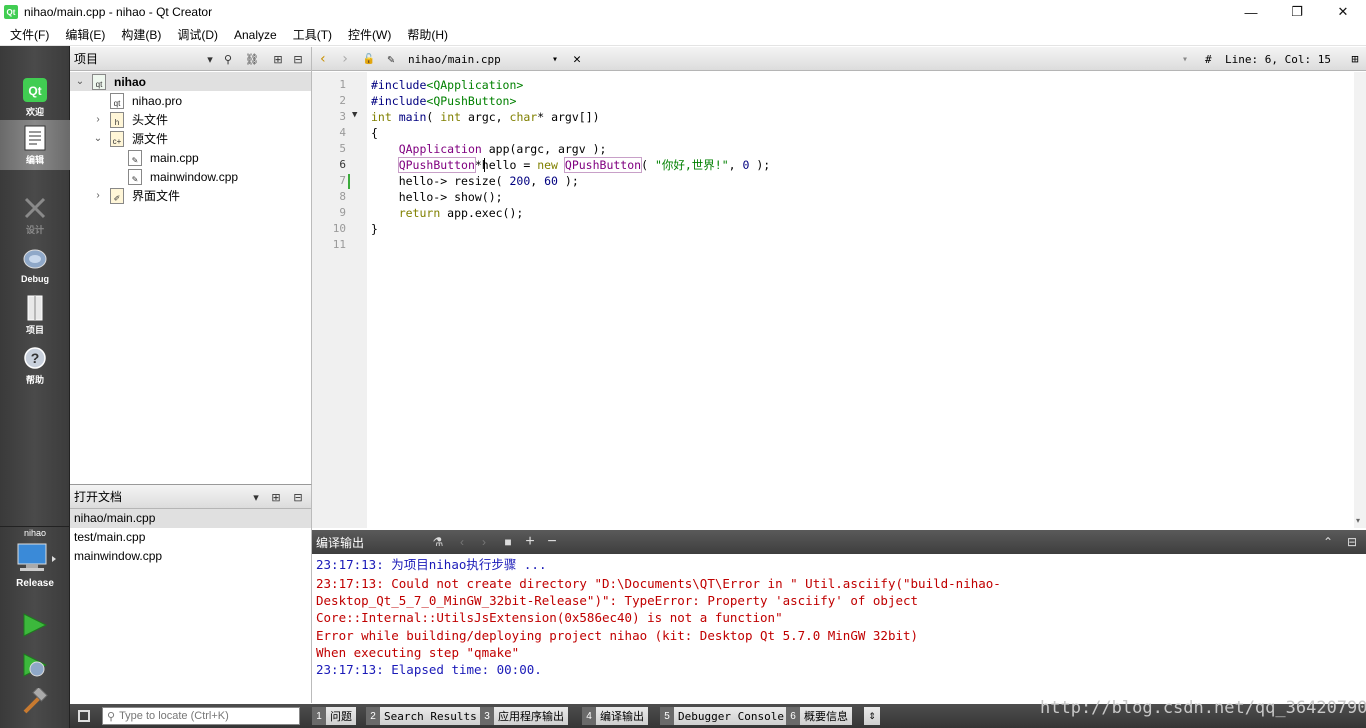 The image size is (1366, 728). What do you see at coordinates (423, 716) in the screenshot?
I see `output-tab-search-results: 2 Search Results` at bounding box center [423, 716].